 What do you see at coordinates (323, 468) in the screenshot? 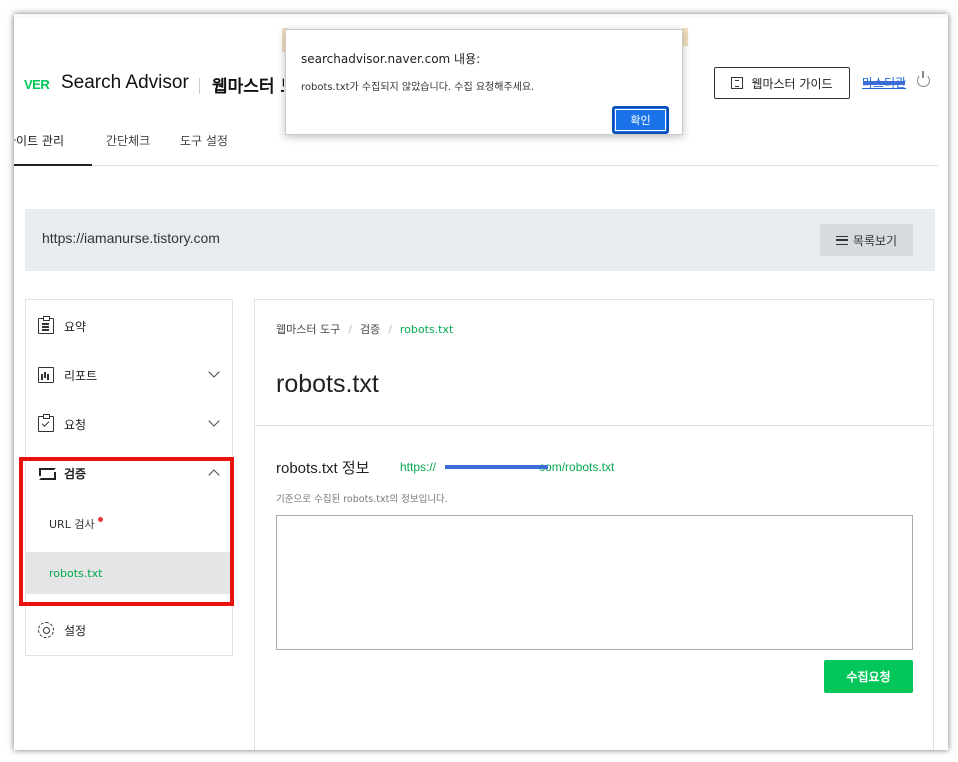
I see `section-title: robots.txt 정보` at bounding box center [323, 468].